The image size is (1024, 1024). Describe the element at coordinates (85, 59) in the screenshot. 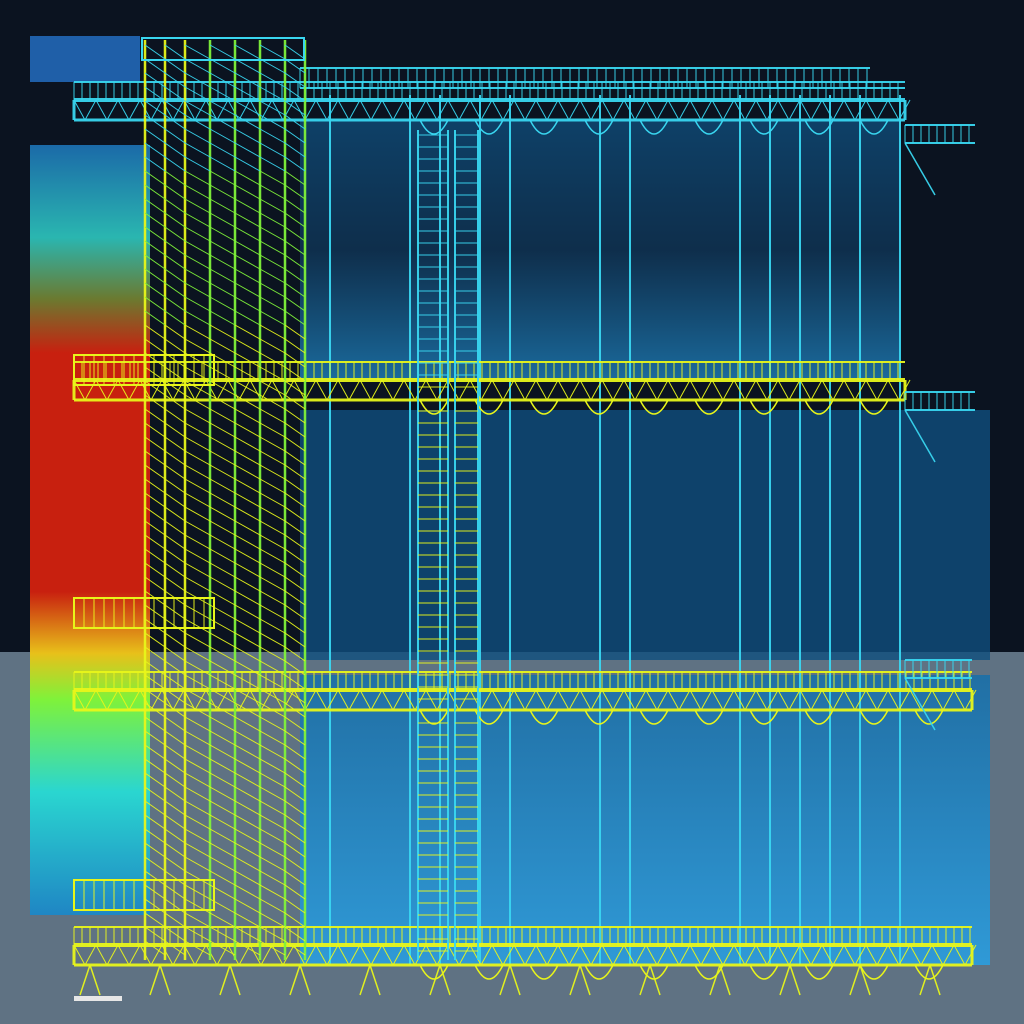

I see `heat-block-top` at that location.